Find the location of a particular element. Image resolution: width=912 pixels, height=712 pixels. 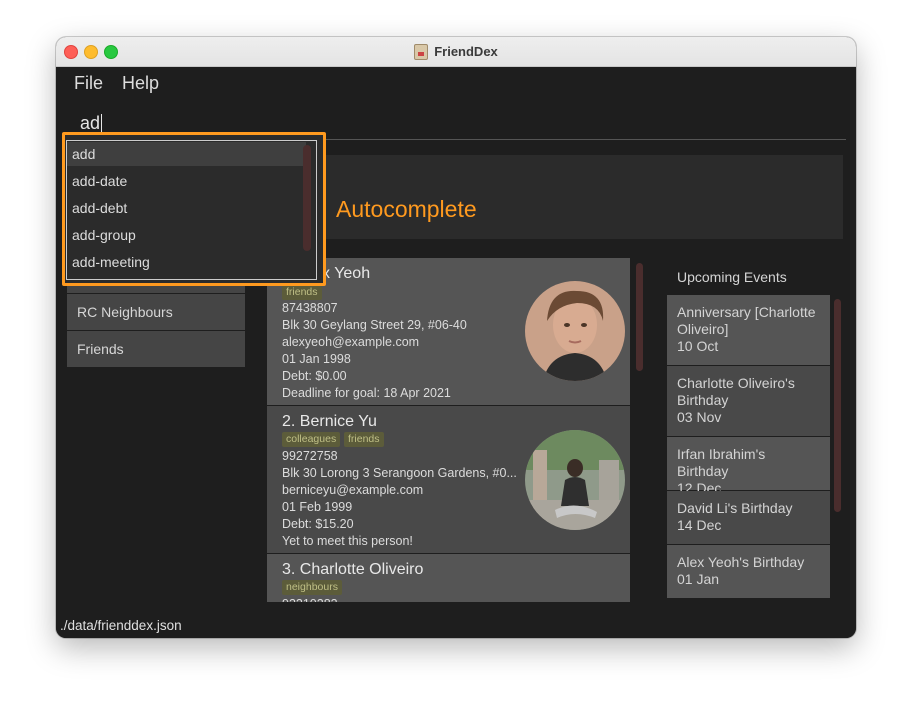

window-title: FriendDex is located at coordinates (466, 51).